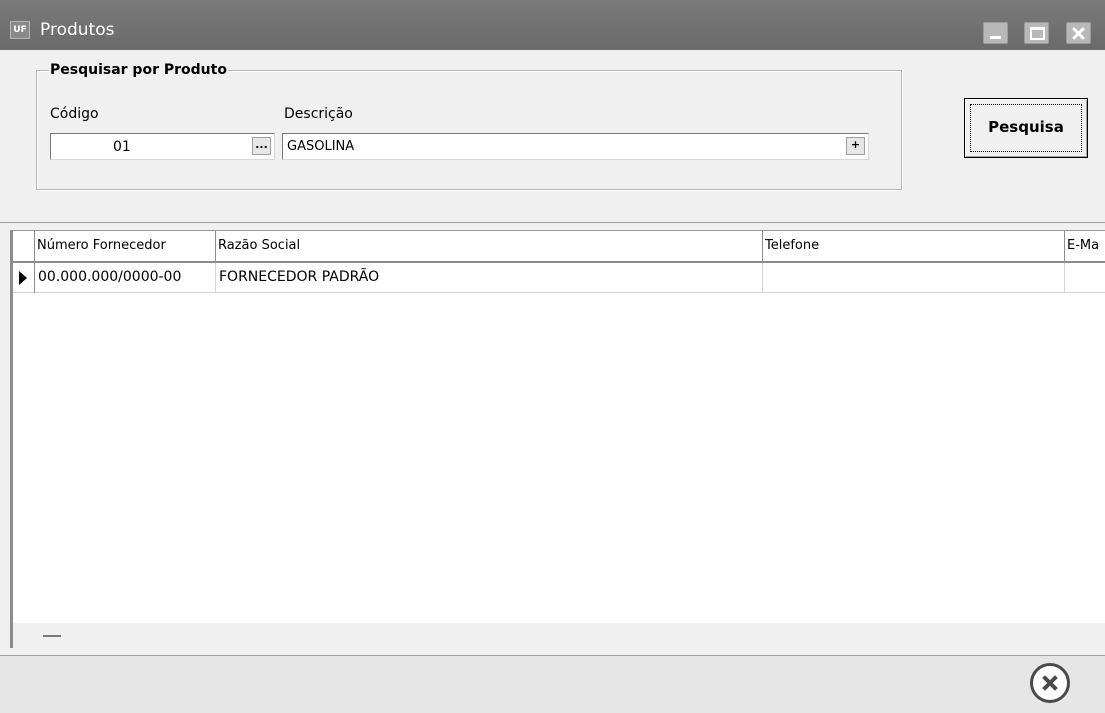  Describe the element at coordinates (125, 277) in the screenshot. I see `cell-numero-fornecedor: 00.000.000/0000-00` at that location.